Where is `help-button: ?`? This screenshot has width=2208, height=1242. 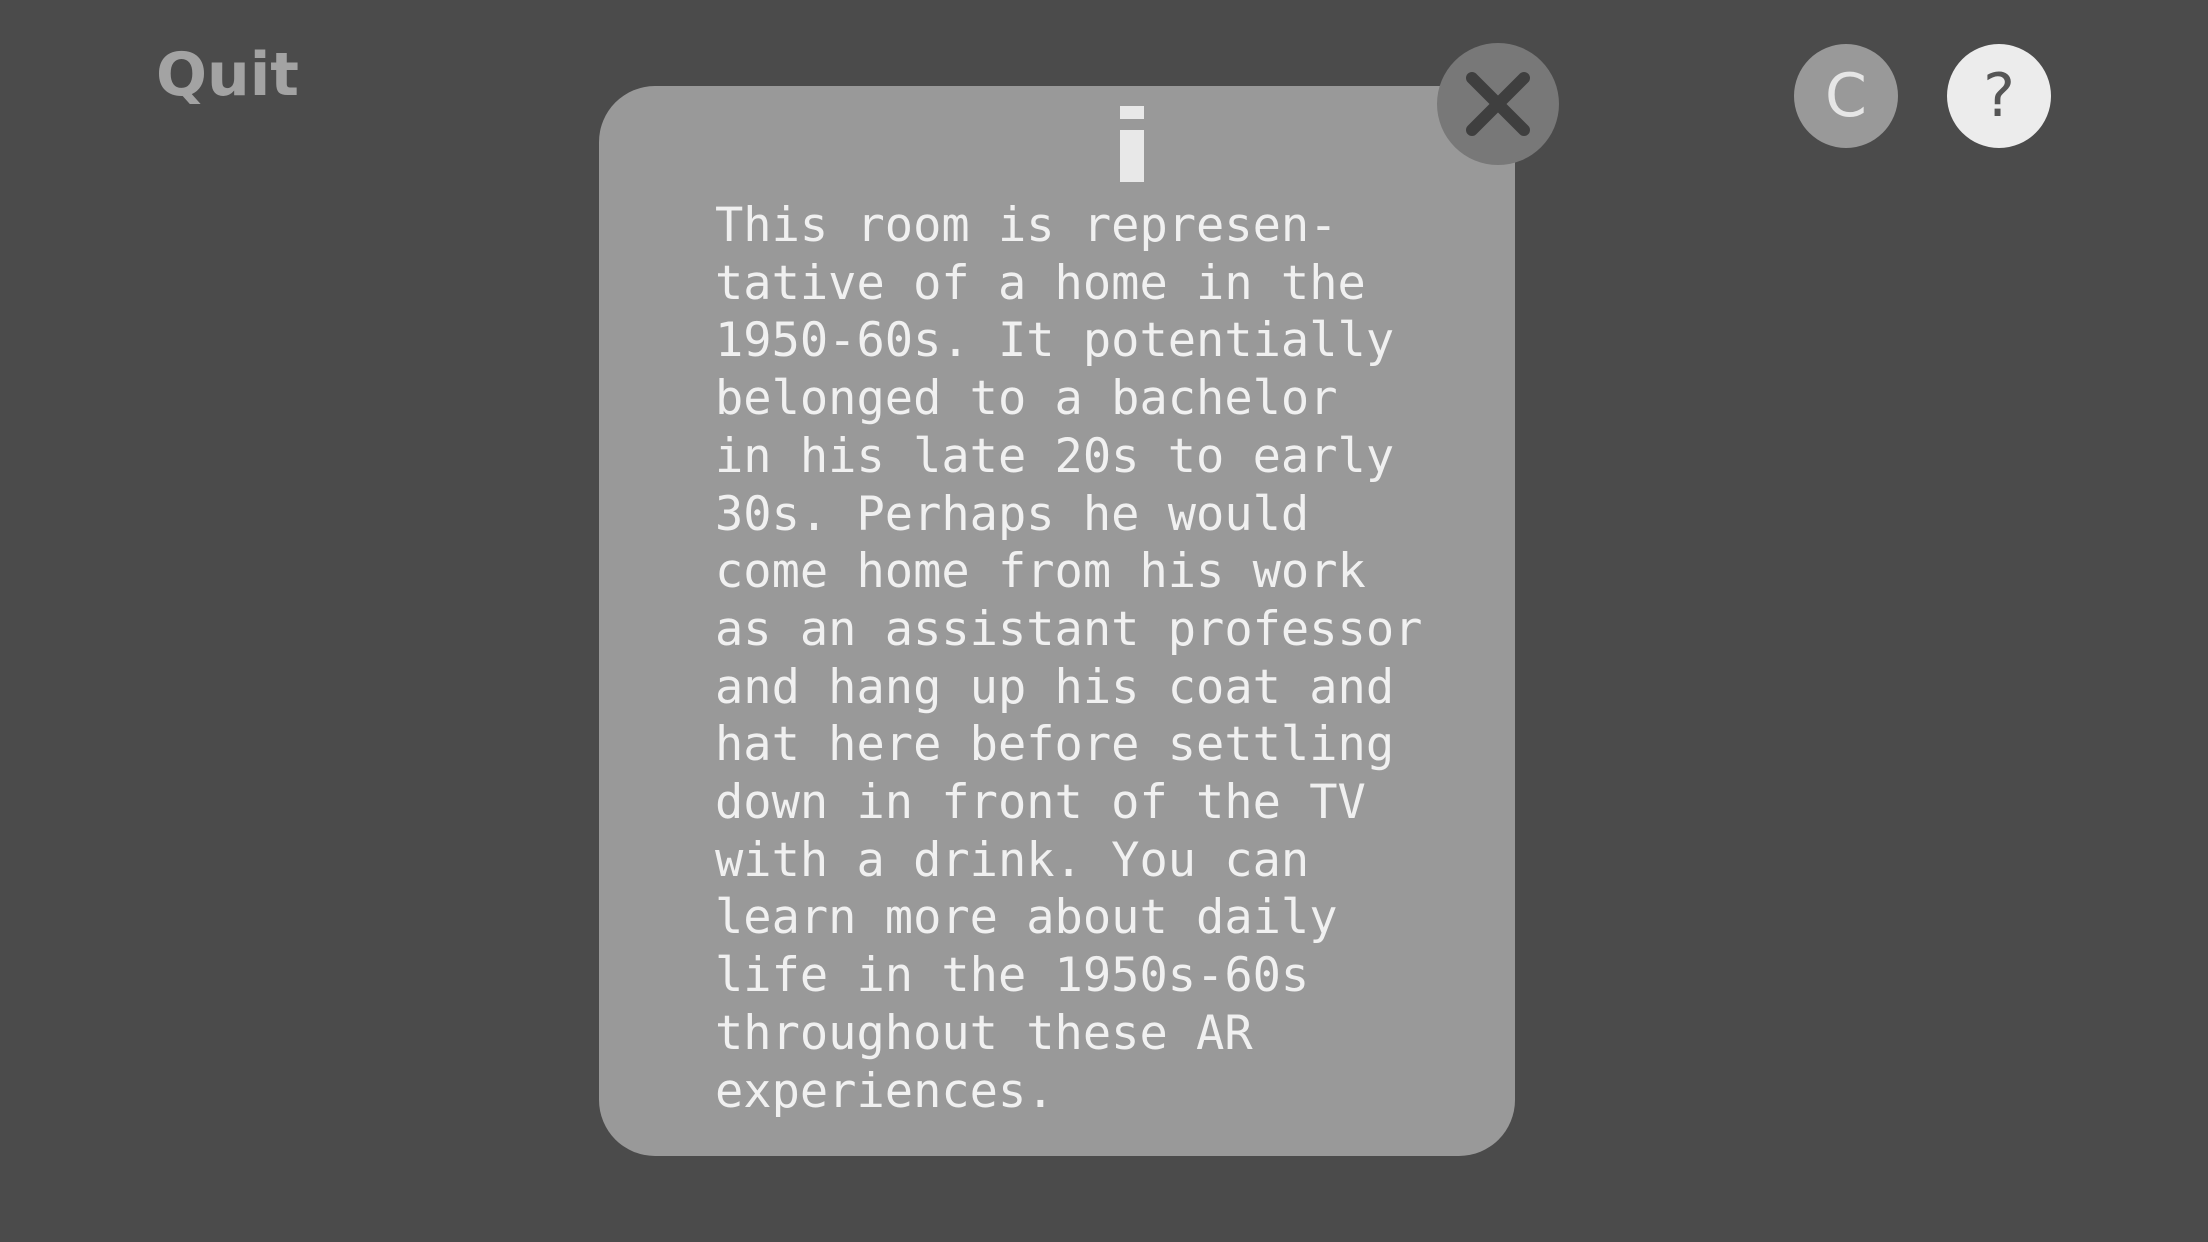
help-button: ? is located at coordinates (1999, 96).